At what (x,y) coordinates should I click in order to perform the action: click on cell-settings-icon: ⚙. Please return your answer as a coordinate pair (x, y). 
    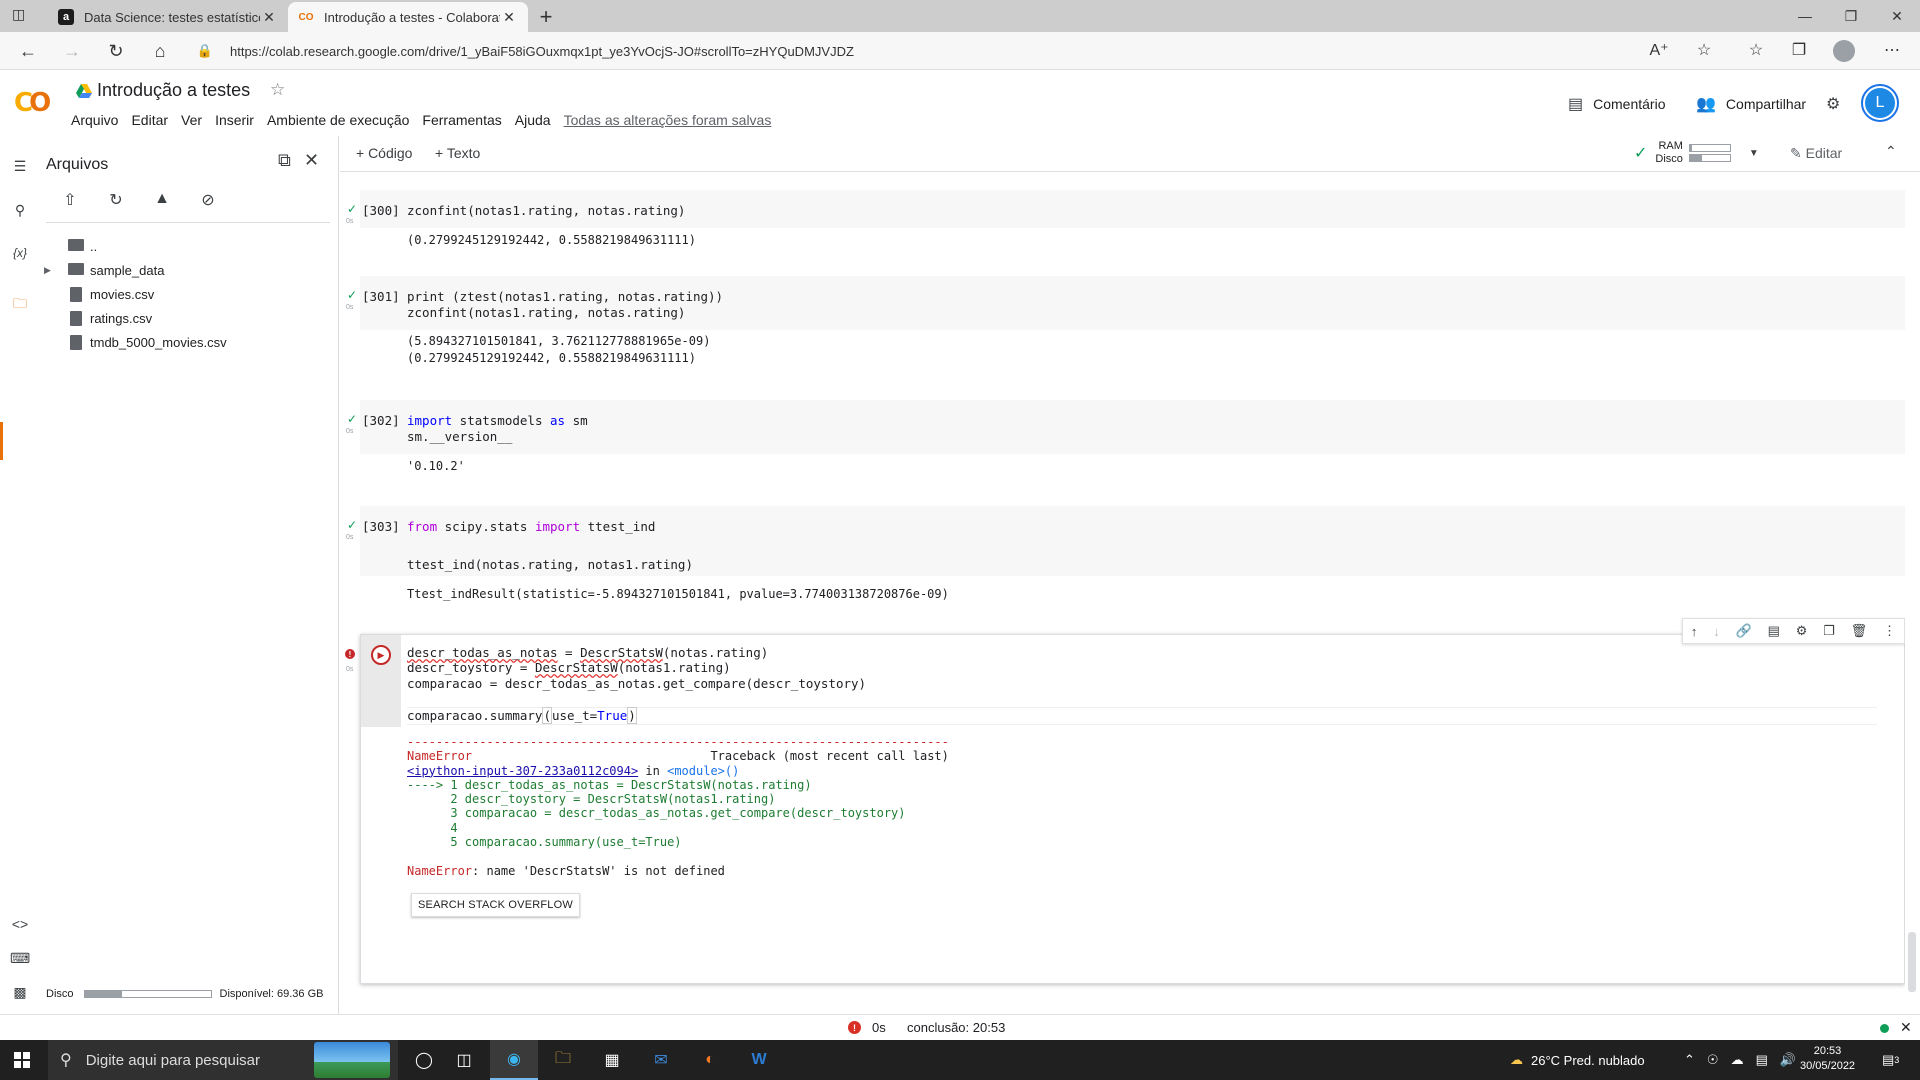
    Looking at the image, I should click on (1802, 631).